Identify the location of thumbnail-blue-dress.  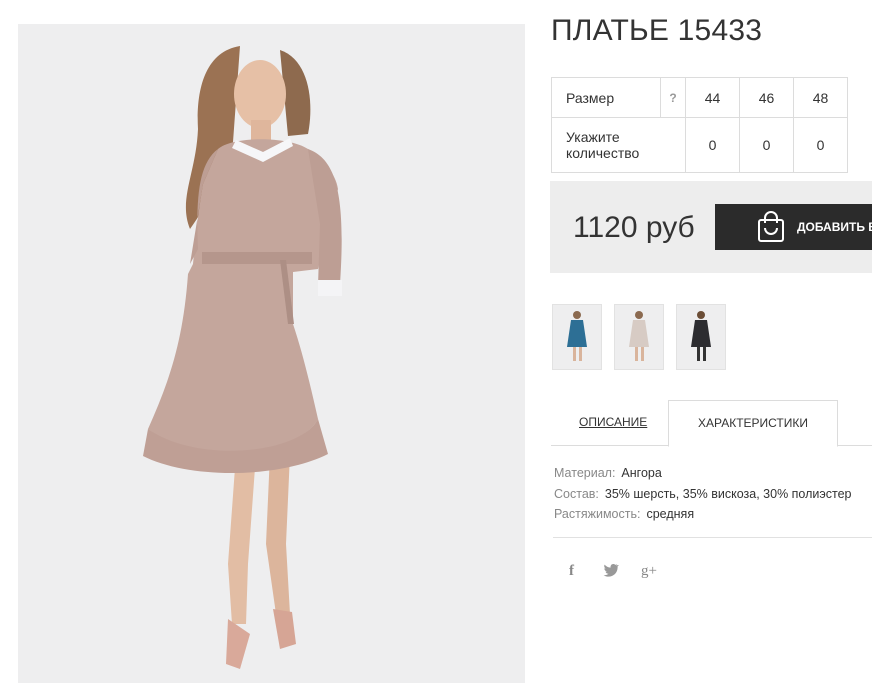
(577, 337).